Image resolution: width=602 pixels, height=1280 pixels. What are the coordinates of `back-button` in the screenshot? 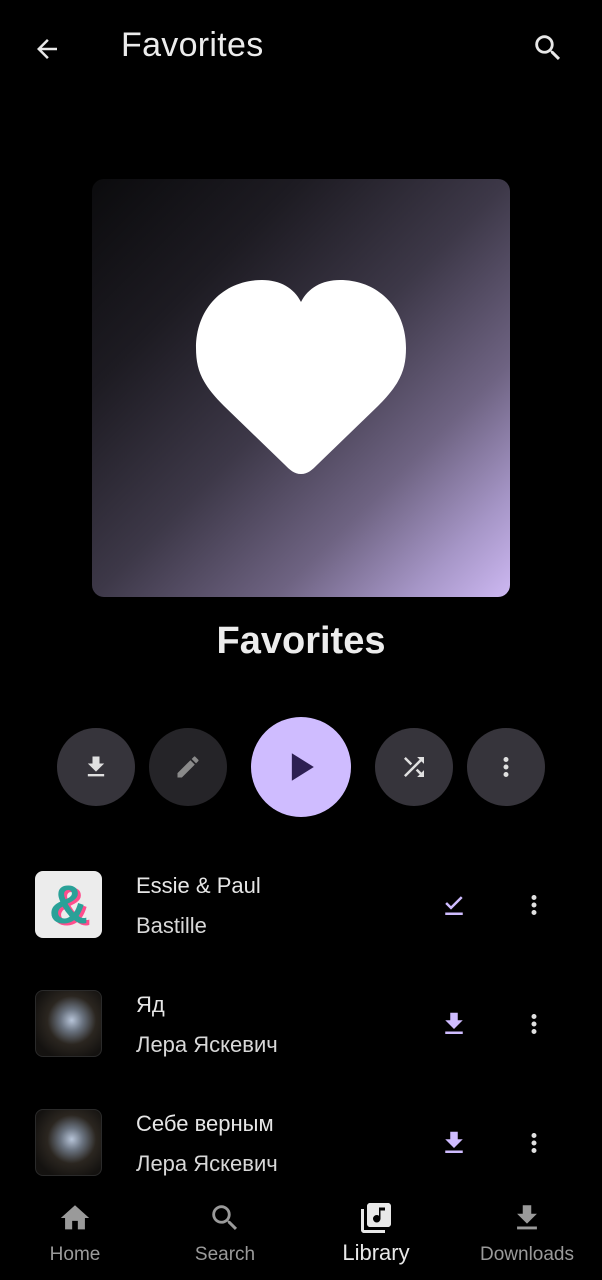 It's located at (47, 49).